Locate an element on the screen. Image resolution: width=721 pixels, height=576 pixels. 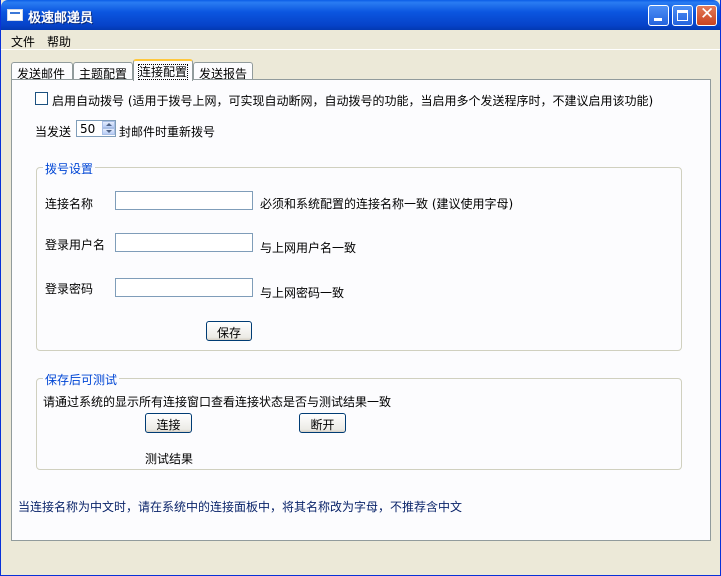
redial-suffix-label: 封邮件时重新拨号 is located at coordinates (167, 132).